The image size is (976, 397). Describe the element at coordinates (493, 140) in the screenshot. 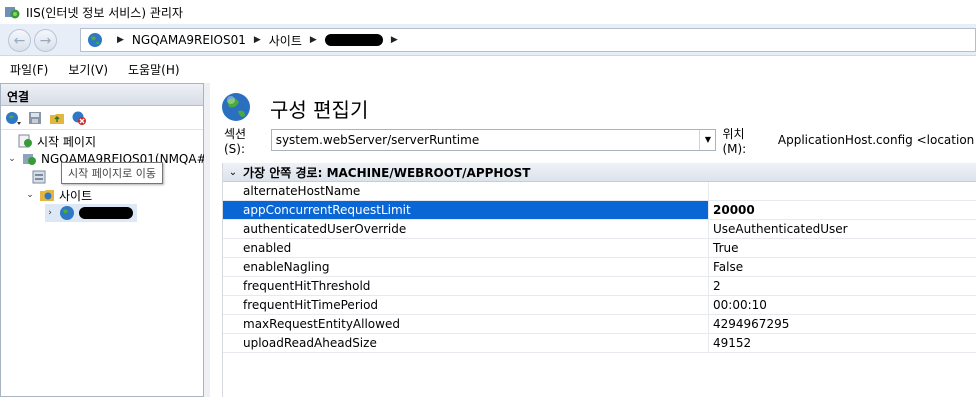

I see `section-dropdown: system.webServer/serverRuntime ▼` at that location.